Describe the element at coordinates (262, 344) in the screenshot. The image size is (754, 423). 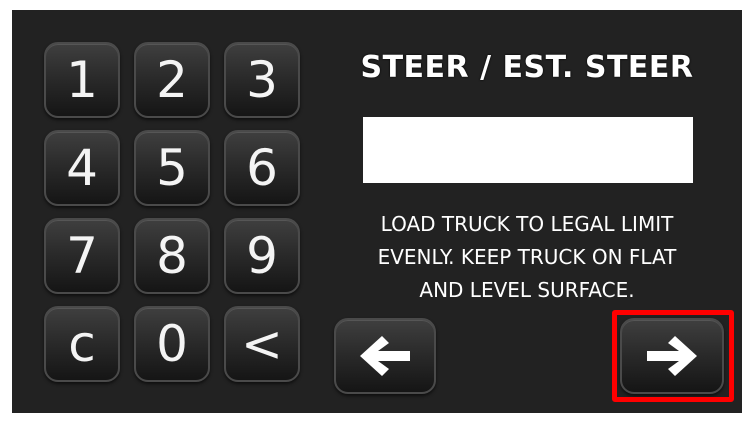
I see `backspace-key: <` at that location.